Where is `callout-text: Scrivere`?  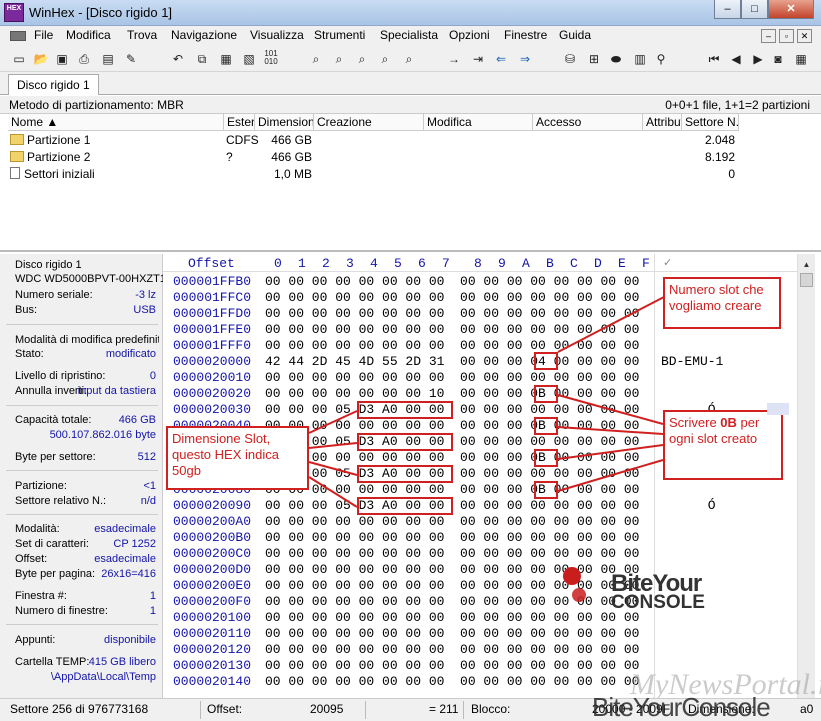 callout-text: Scrivere is located at coordinates (695, 422).